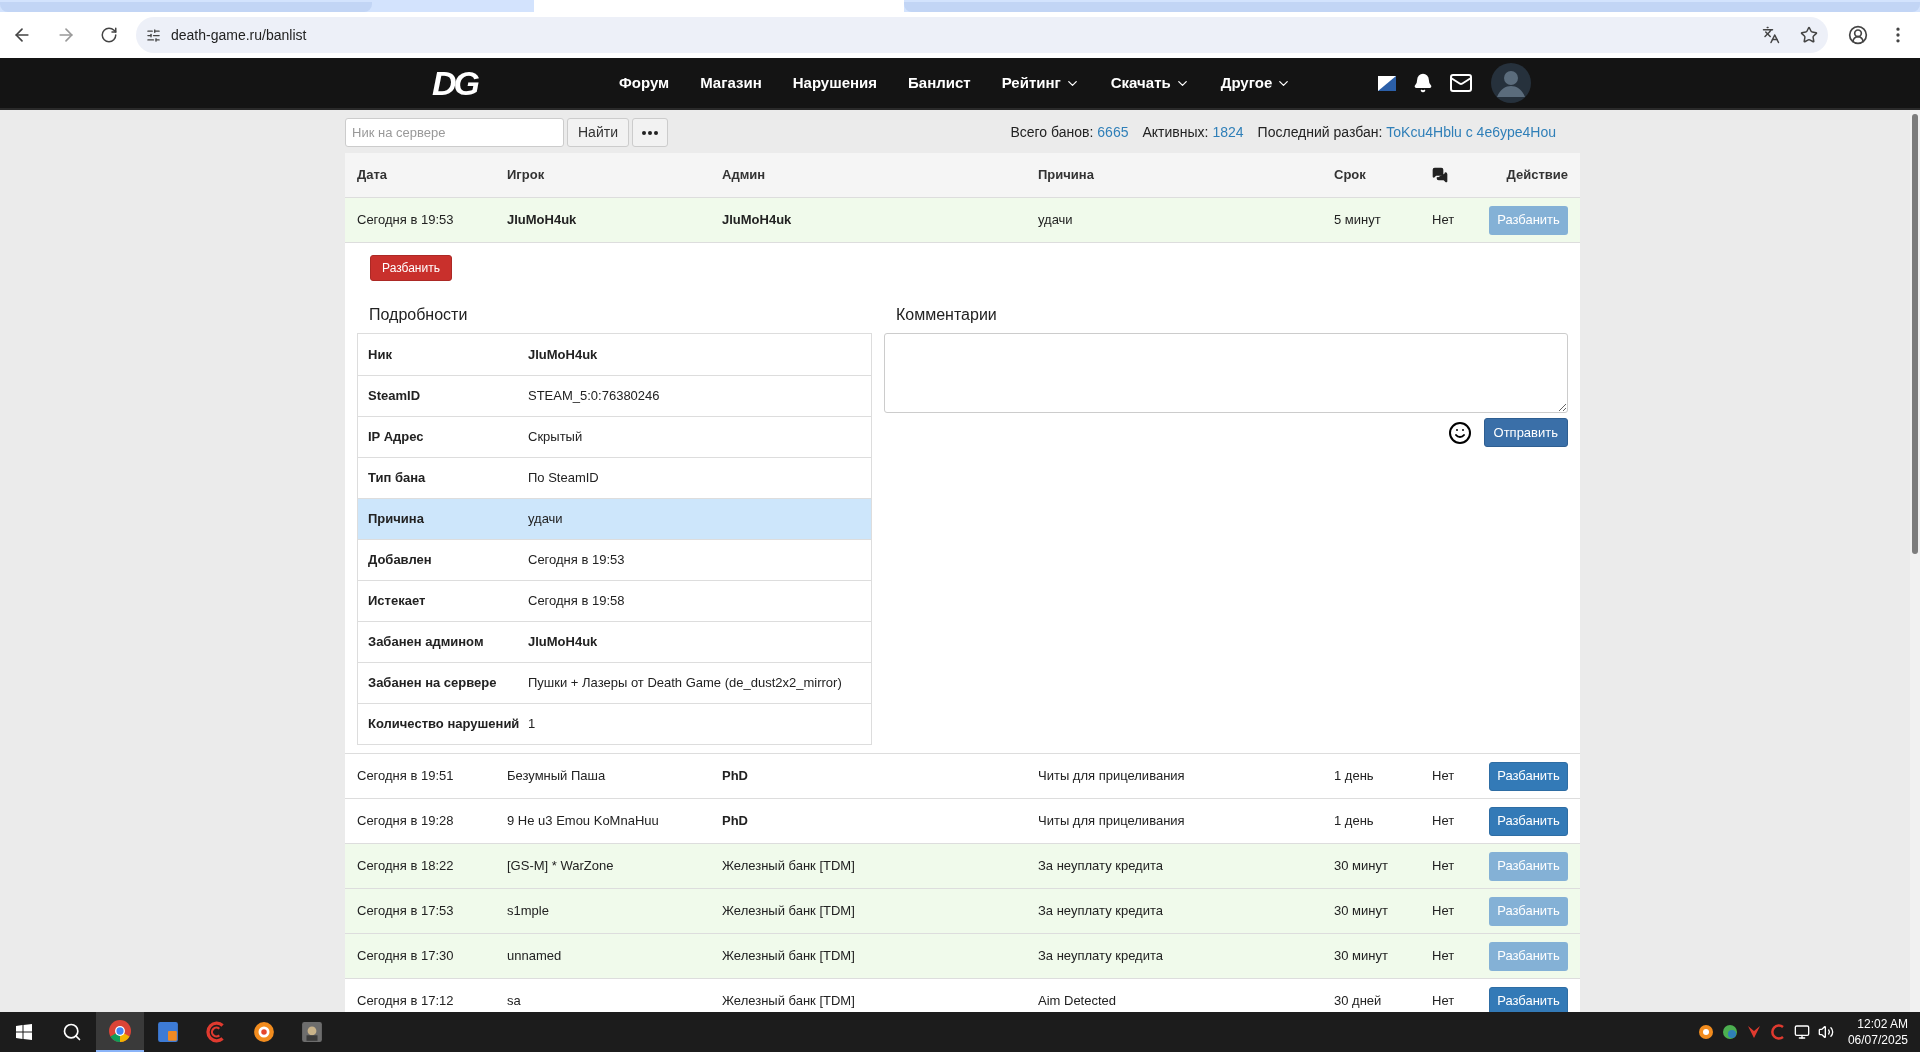 The image size is (1920, 1052). What do you see at coordinates (239, 35) in the screenshot?
I see `url-text: death-game.ru/banlist` at bounding box center [239, 35].